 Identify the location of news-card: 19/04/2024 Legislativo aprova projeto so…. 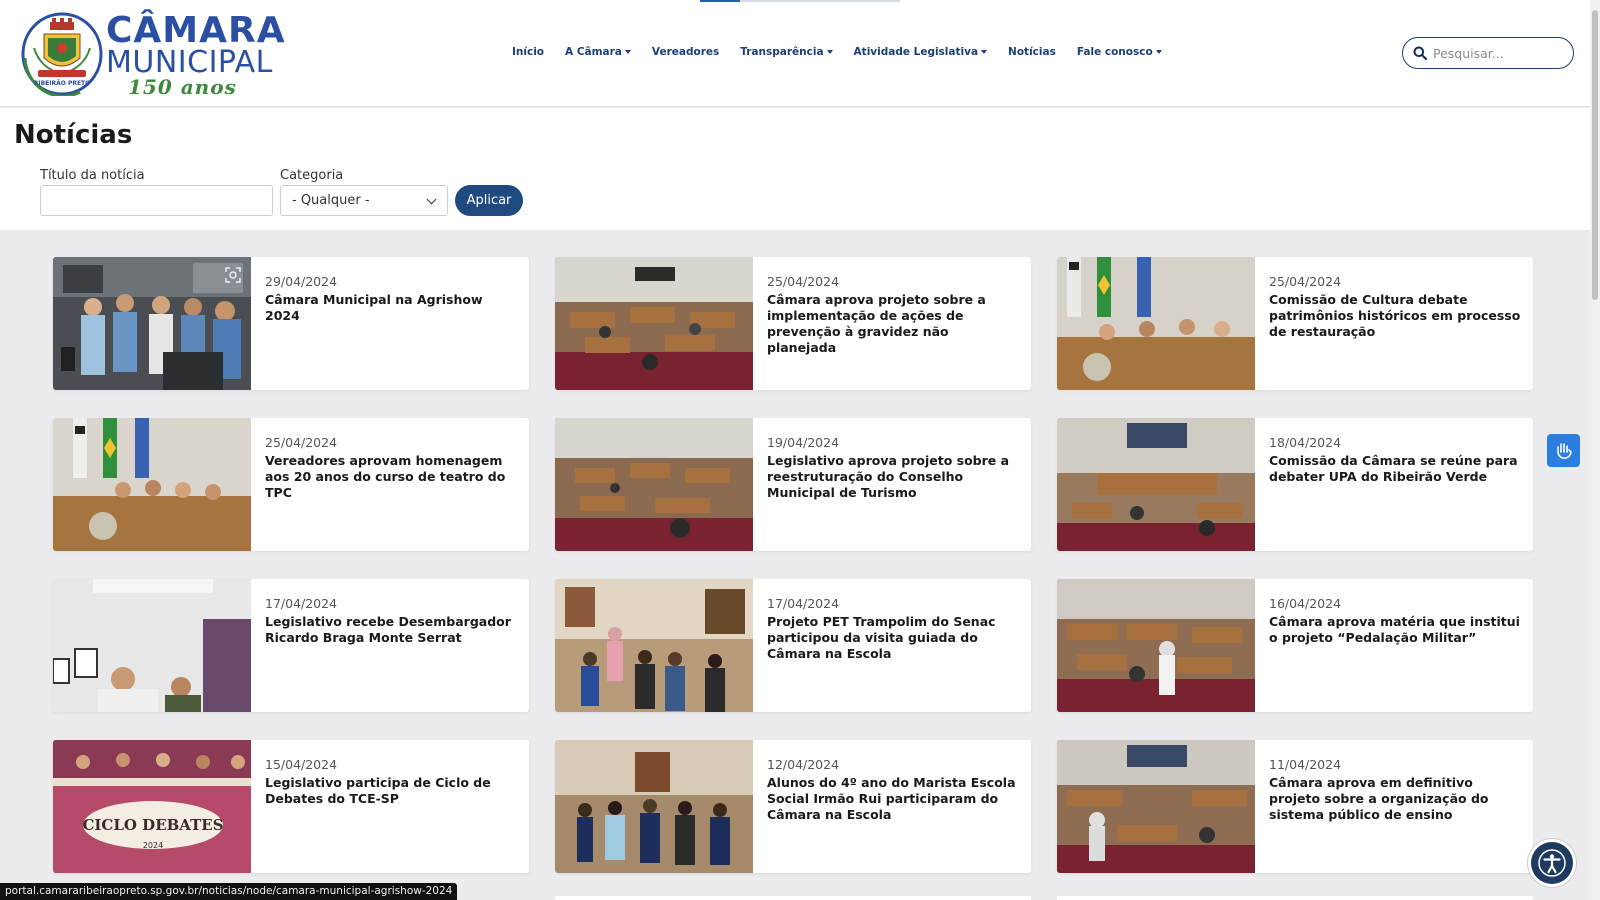
(793, 484).